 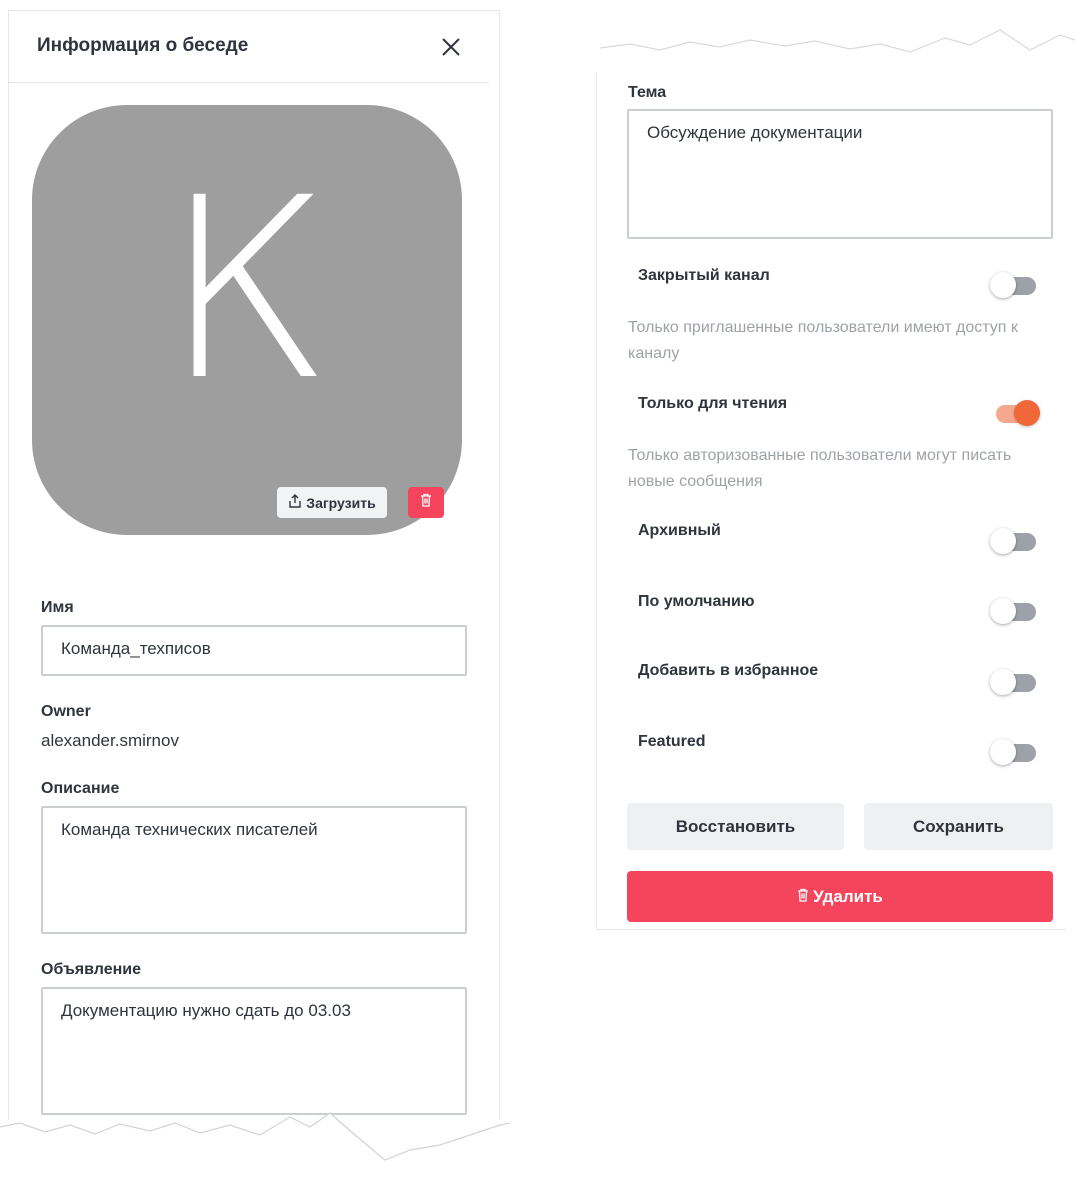 What do you see at coordinates (66, 711) in the screenshot?
I see `owner-label: Owner` at bounding box center [66, 711].